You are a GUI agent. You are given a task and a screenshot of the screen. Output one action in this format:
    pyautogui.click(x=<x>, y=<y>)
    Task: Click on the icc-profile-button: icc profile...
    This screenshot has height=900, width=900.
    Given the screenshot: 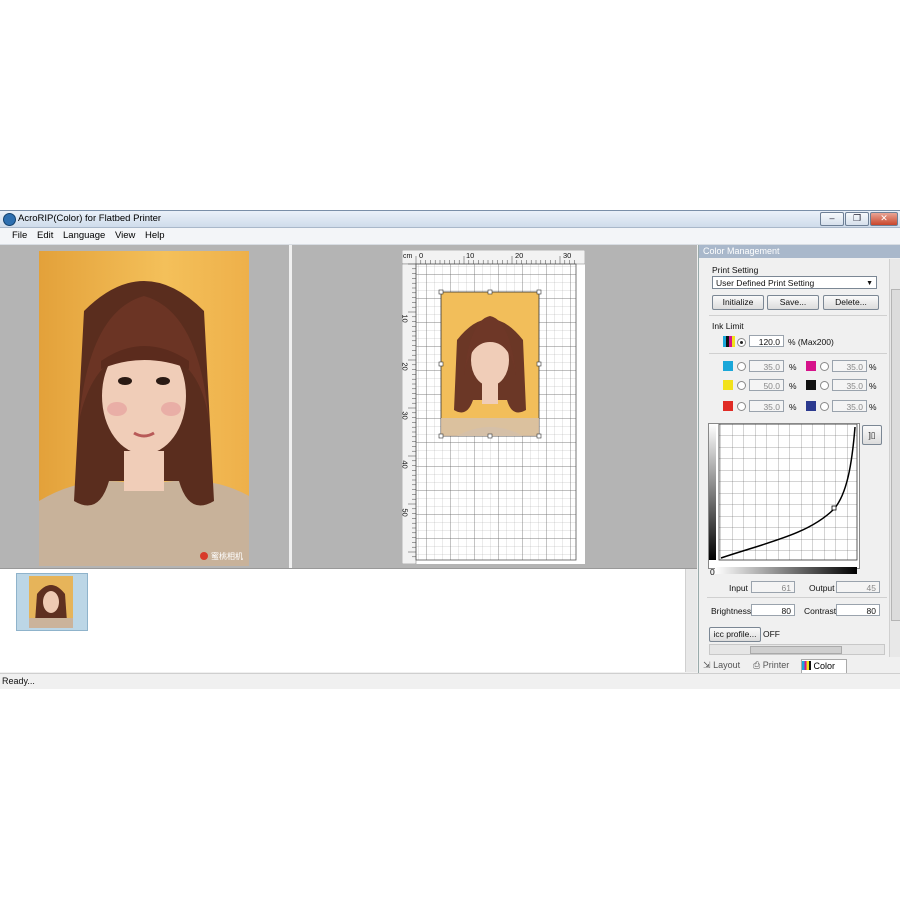 What is the action you would take?
    pyautogui.click(x=735, y=634)
    